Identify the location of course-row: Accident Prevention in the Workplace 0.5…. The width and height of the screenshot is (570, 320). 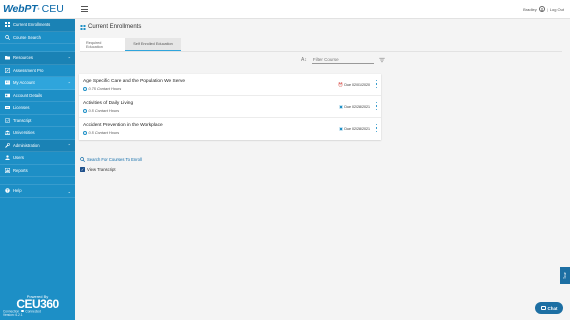
(230, 129).